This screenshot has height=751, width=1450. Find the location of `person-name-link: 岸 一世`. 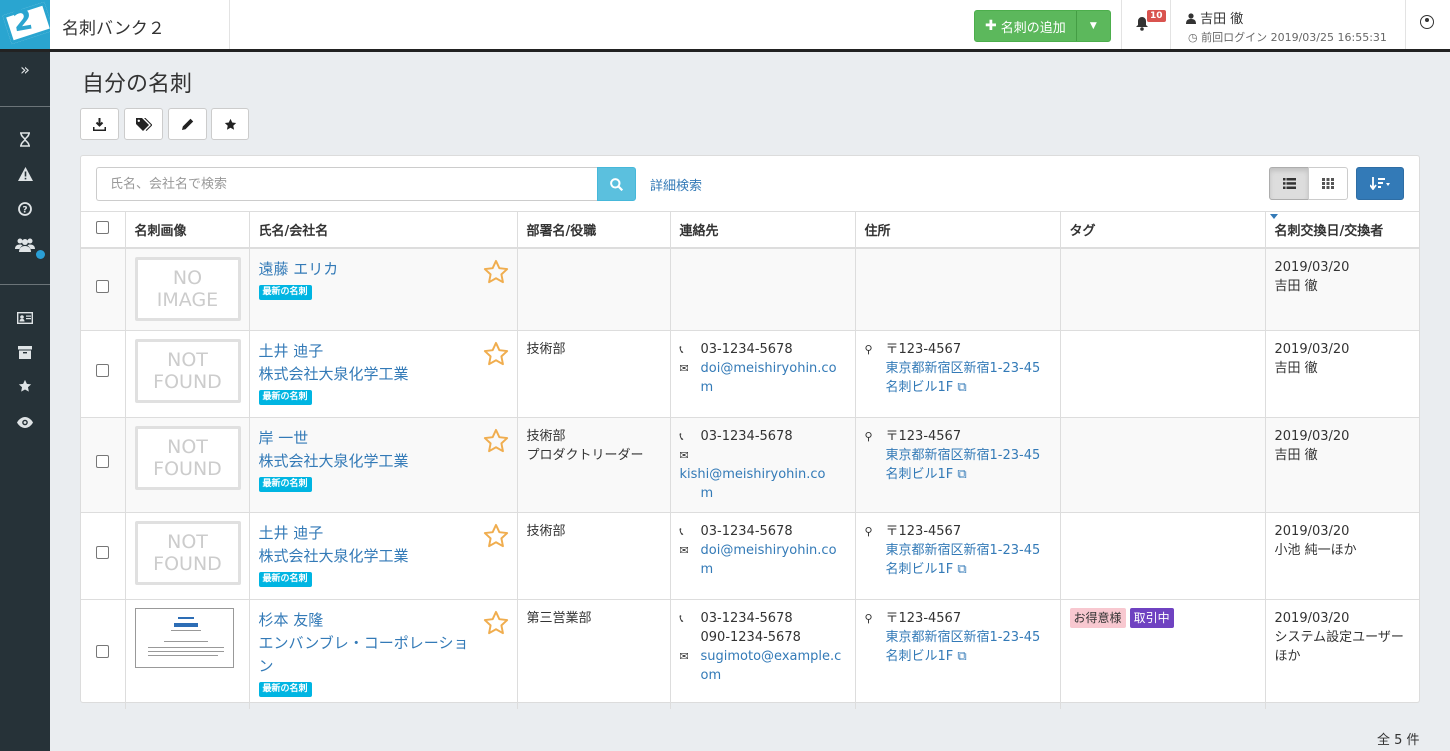

person-name-link: 岸 一世 is located at coordinates (366, 438).